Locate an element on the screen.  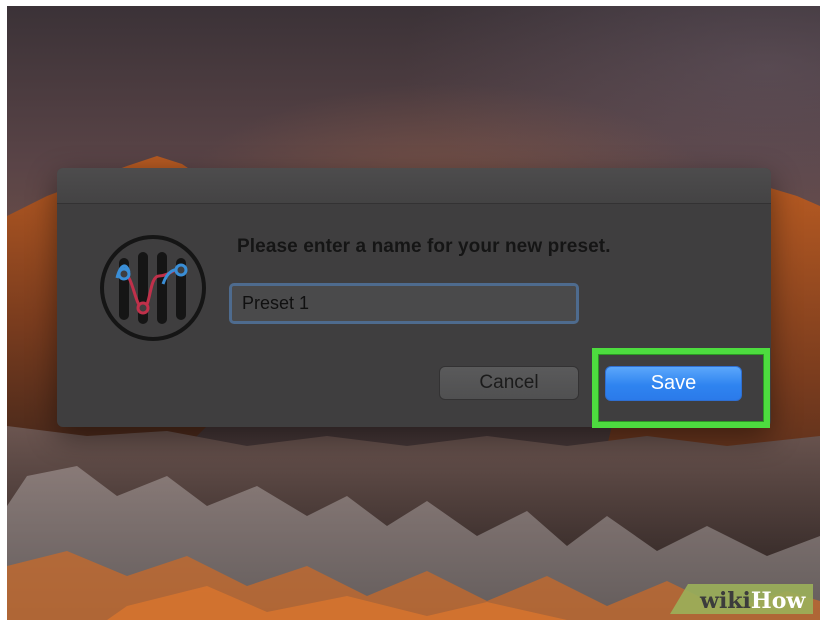
watermark-text-how: How is located at coordinates (778, 601).